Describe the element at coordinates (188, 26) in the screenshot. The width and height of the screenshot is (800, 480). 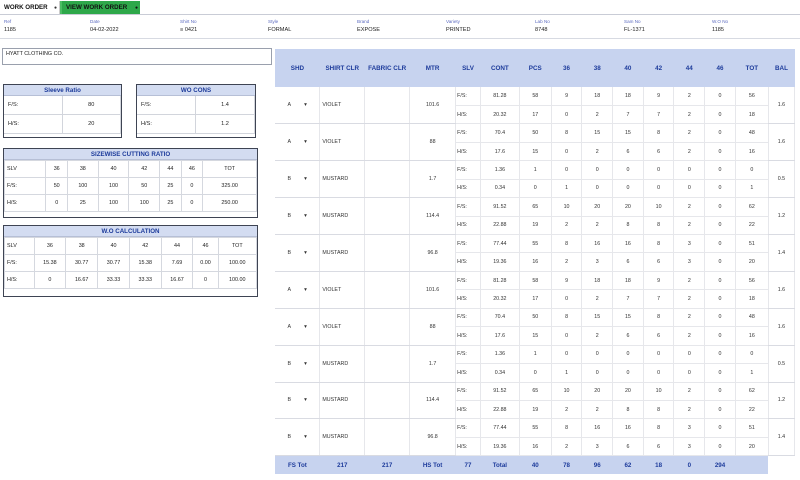
I see `info-field: Shirt No ≡ 0421` at that location.